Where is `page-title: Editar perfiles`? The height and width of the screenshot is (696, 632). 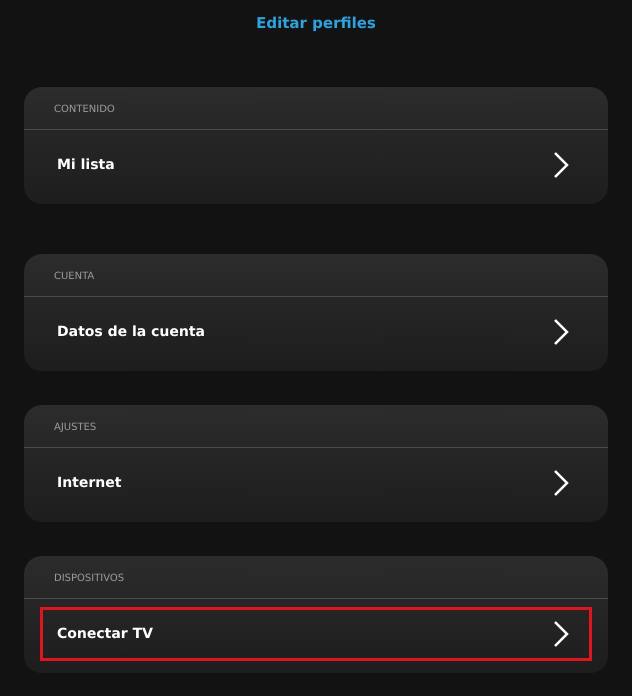
page-title: Editar perfiles is located at coordinates (316, 23).